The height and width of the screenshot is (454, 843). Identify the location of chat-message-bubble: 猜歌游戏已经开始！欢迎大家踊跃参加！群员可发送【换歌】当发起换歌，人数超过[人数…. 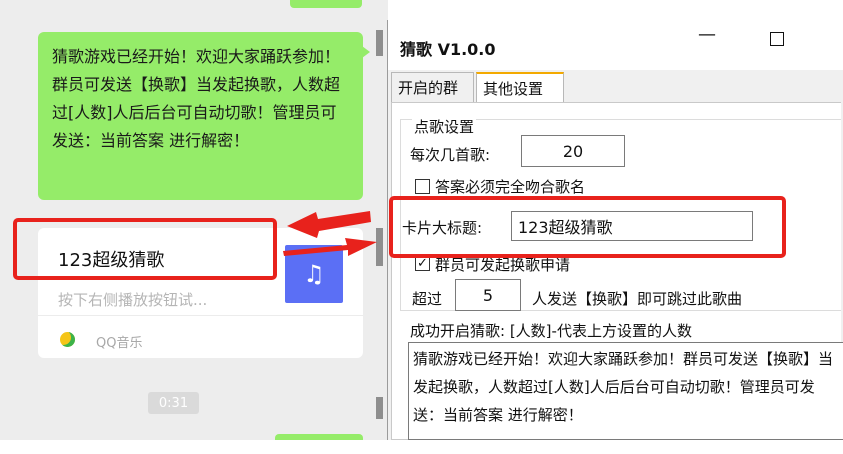
(204, 116).